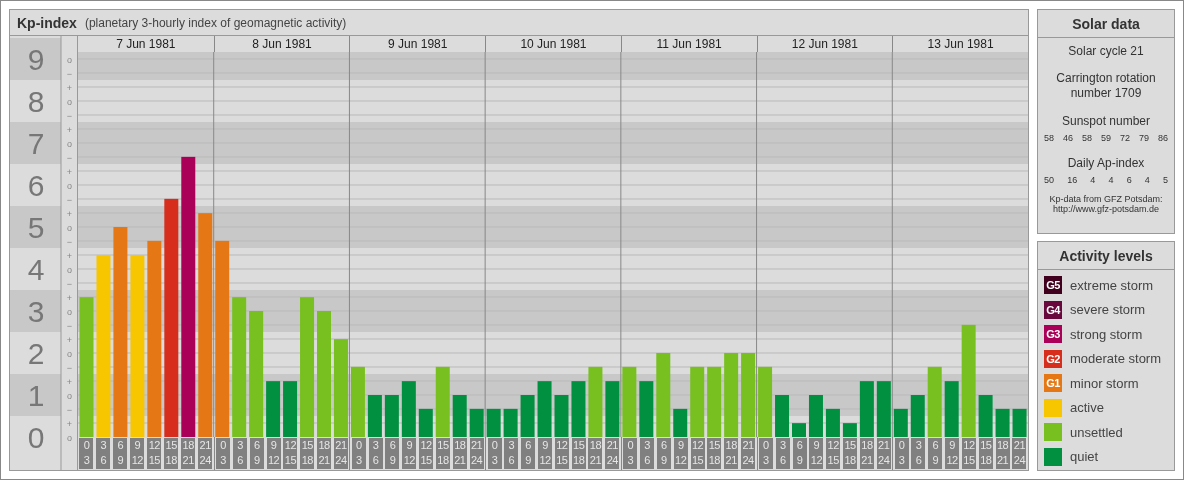 The image size is (1184, 480). I want to click on level-label: active, so click(1087, 408).